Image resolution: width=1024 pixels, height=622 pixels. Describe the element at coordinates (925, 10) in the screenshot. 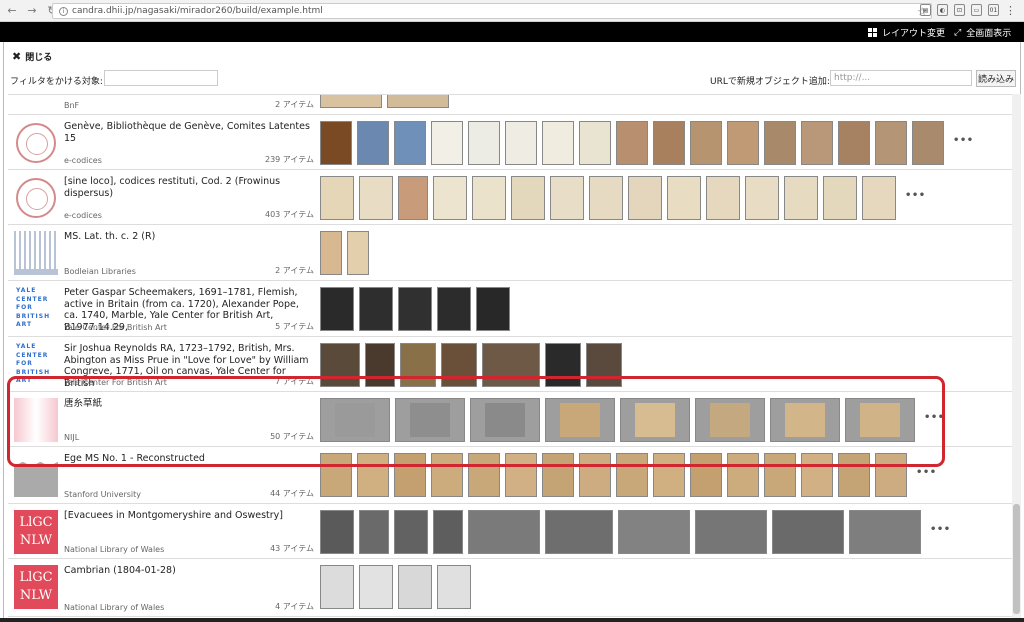

I see `extension-icon: ▤` at that location.